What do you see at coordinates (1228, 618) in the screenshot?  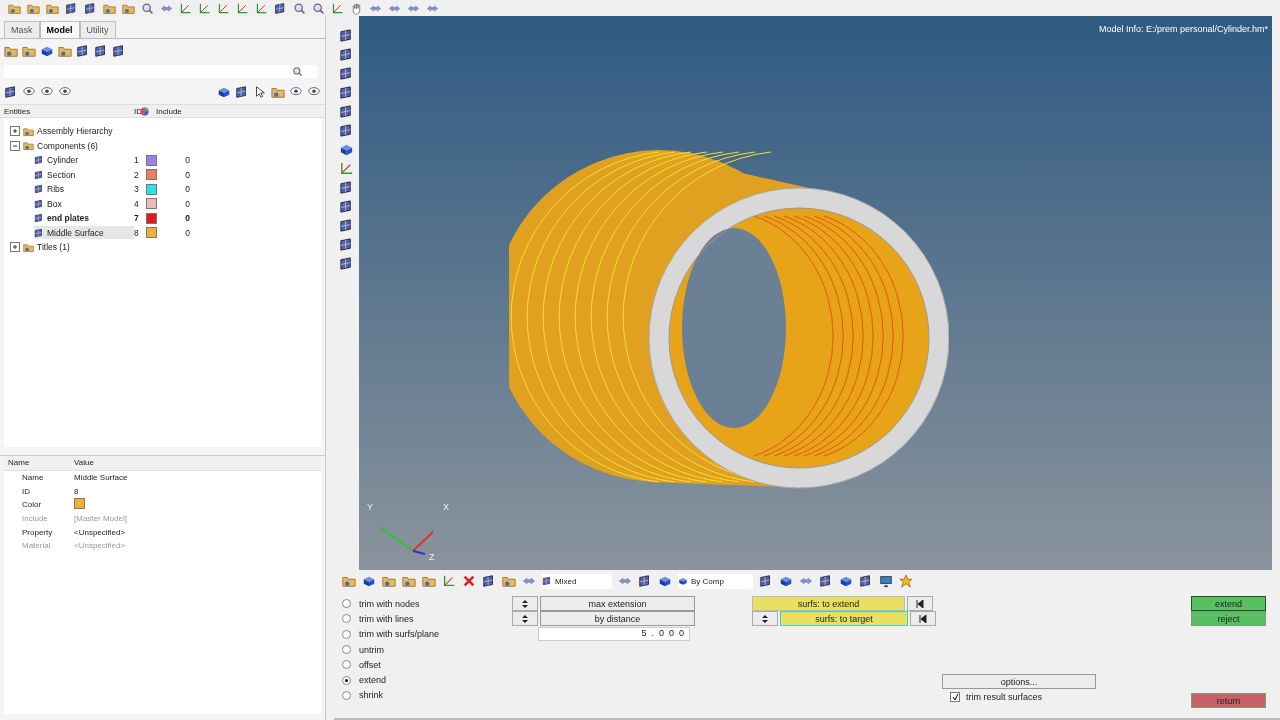 I see `action-button: reject` at bounding box center [1228, 618].